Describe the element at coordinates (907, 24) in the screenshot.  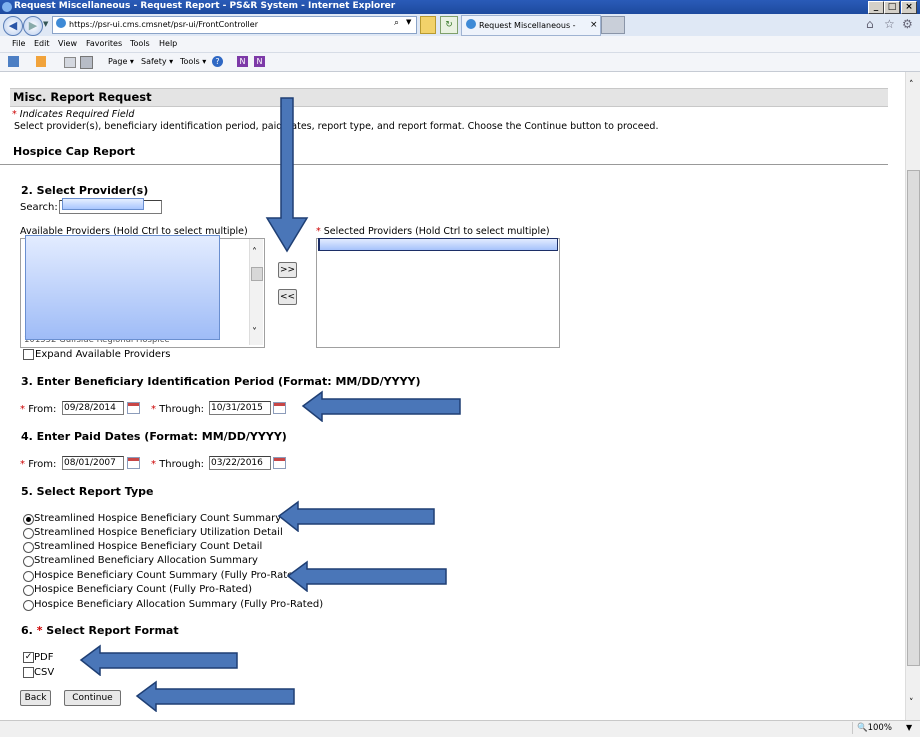
I see `gear-icon: ⚙` at that location.